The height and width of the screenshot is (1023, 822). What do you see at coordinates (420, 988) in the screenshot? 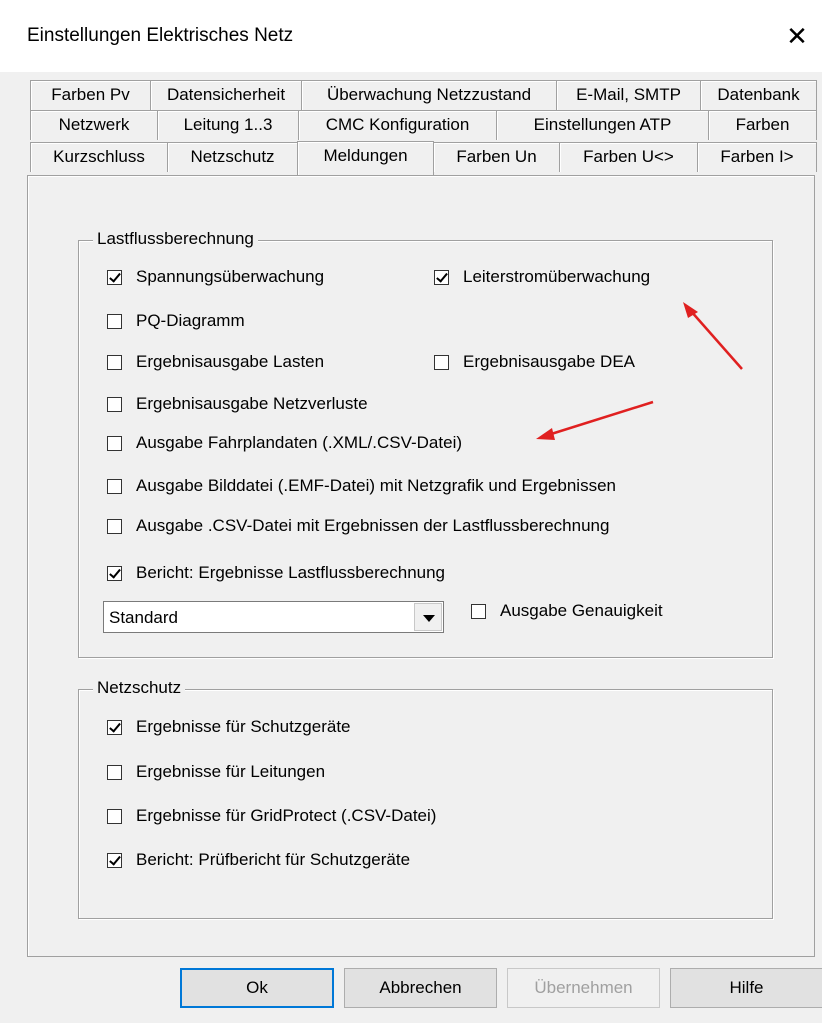
I see `cancel-button: Abbrechen` at bounding box center [420, 988].